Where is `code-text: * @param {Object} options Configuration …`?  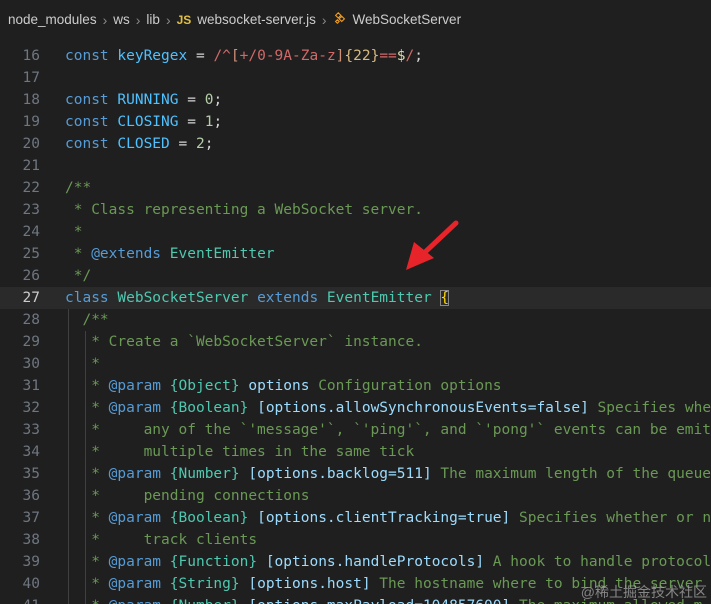
code-text: * @param {Object} options Configuration … is located at coordinates (283, 386).